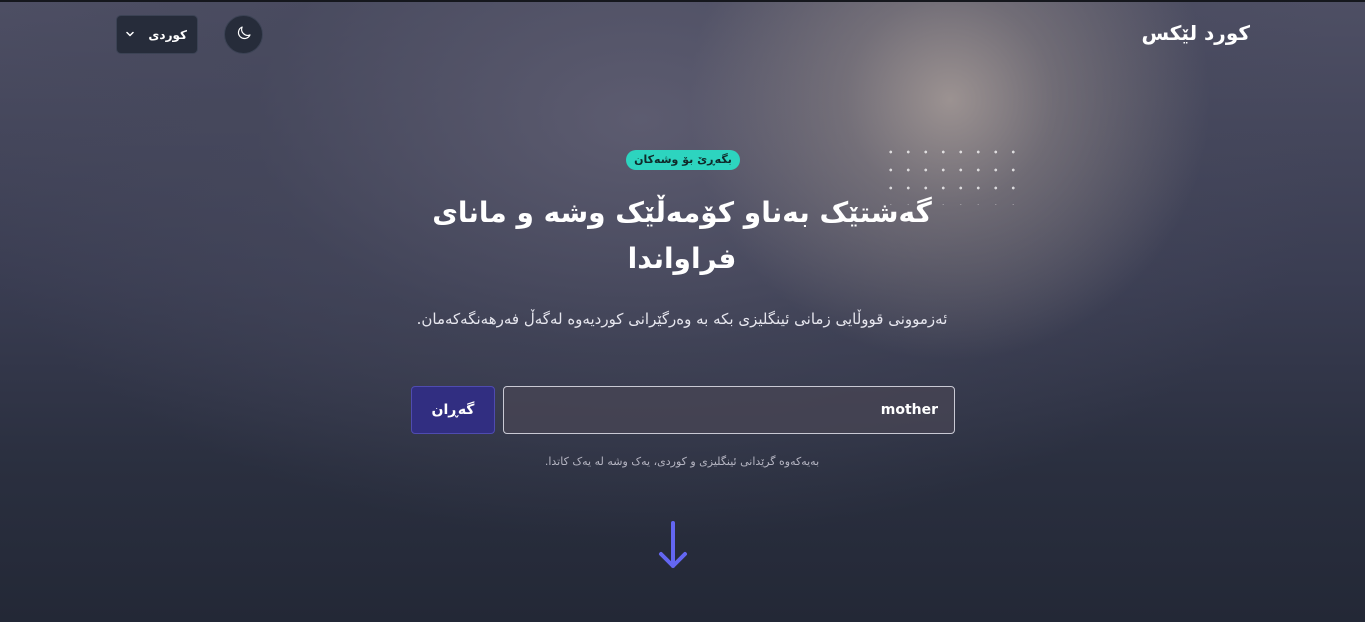 The height and width of the screenshot is (622, 1365). What do you see at coordinates (682, 1) in the screenshot?
I see `window-top-border` at bounding box center [682, 1].